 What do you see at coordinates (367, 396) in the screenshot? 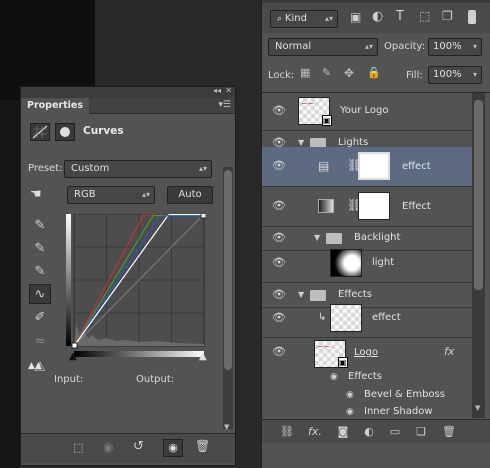
I see `effect-item-bevel: ◉ Bevel & Emboss` at bounding box center [367, 396].